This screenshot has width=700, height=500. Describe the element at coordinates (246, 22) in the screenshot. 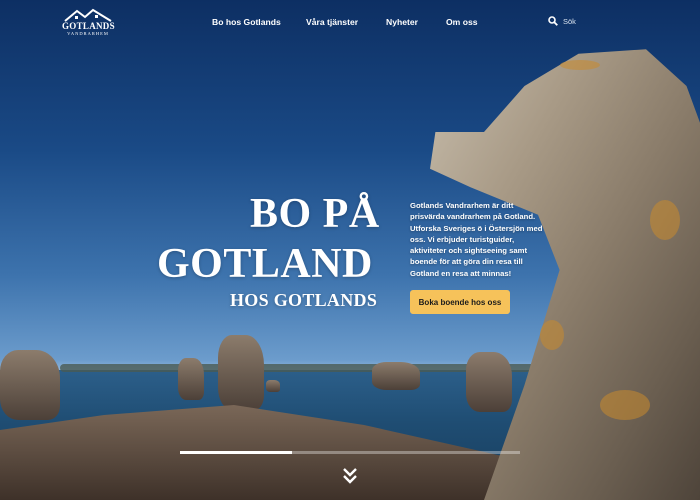

I see `nav-item-bo-hos-gotlands: Bo hos Gotlands` at that location.